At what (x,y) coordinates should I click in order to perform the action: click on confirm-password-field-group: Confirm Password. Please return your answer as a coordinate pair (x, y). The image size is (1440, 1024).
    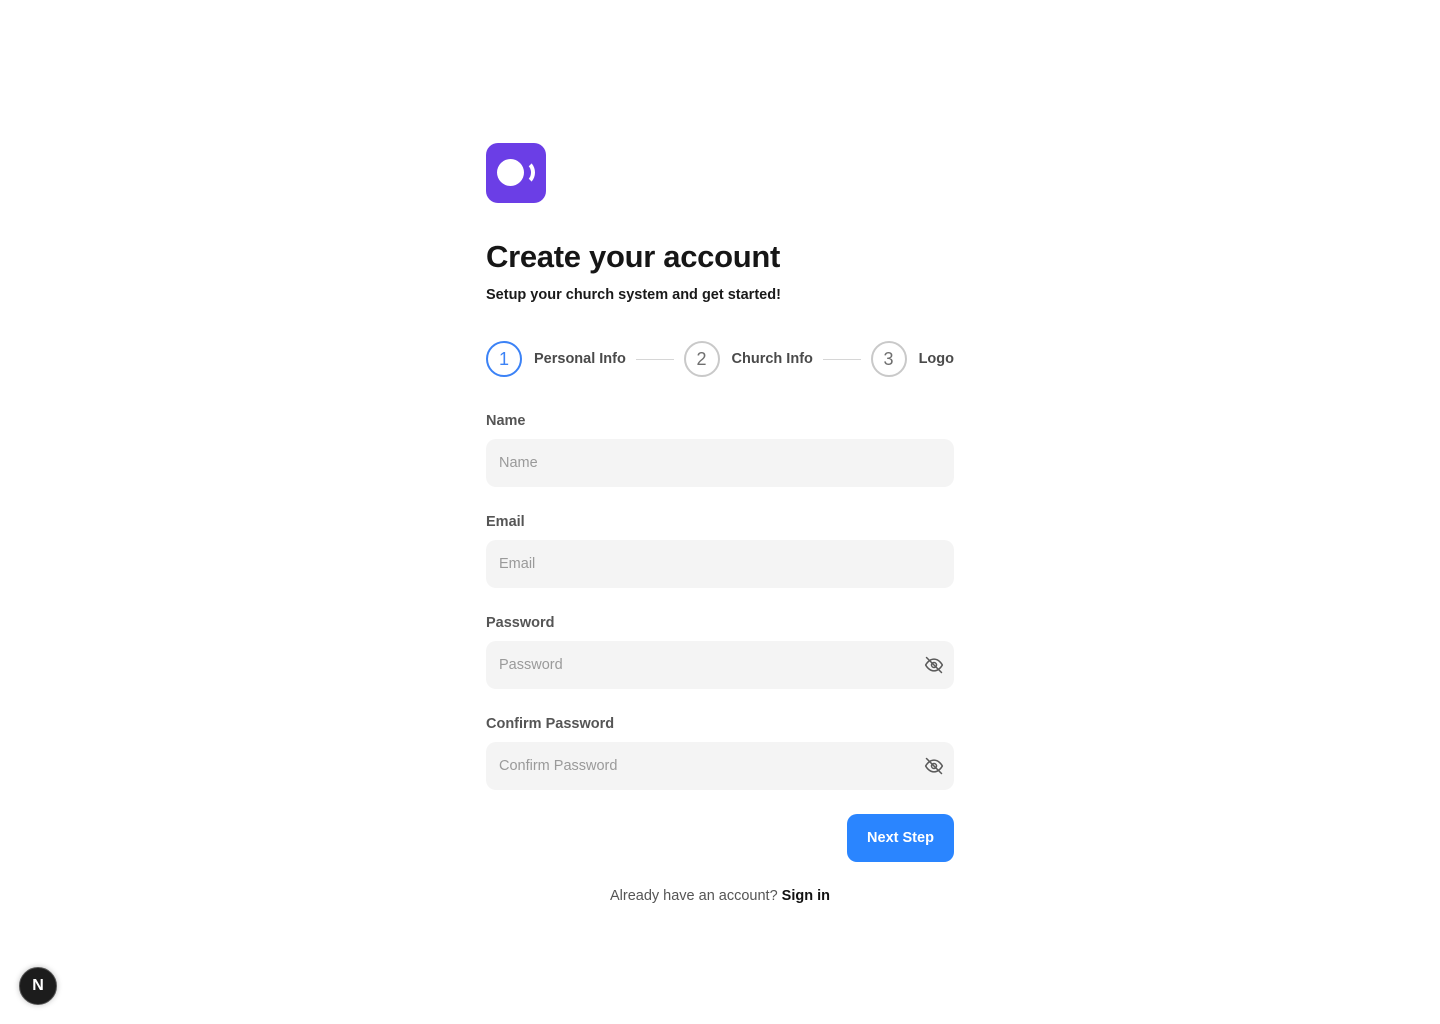
    Looking at the image, I should click on (720, 752).